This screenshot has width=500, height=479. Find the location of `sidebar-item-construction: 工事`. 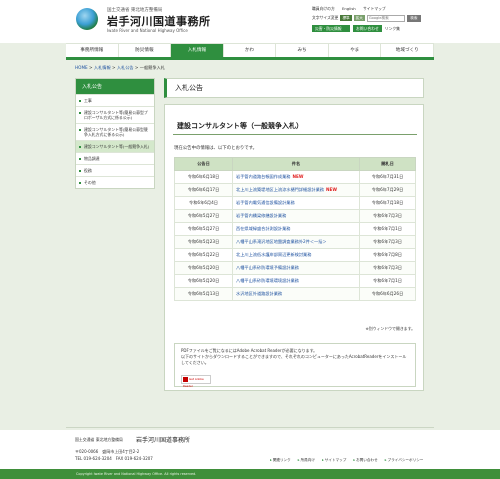

sidebar-item-construction: 工事 is located at coordinates (115, 100).